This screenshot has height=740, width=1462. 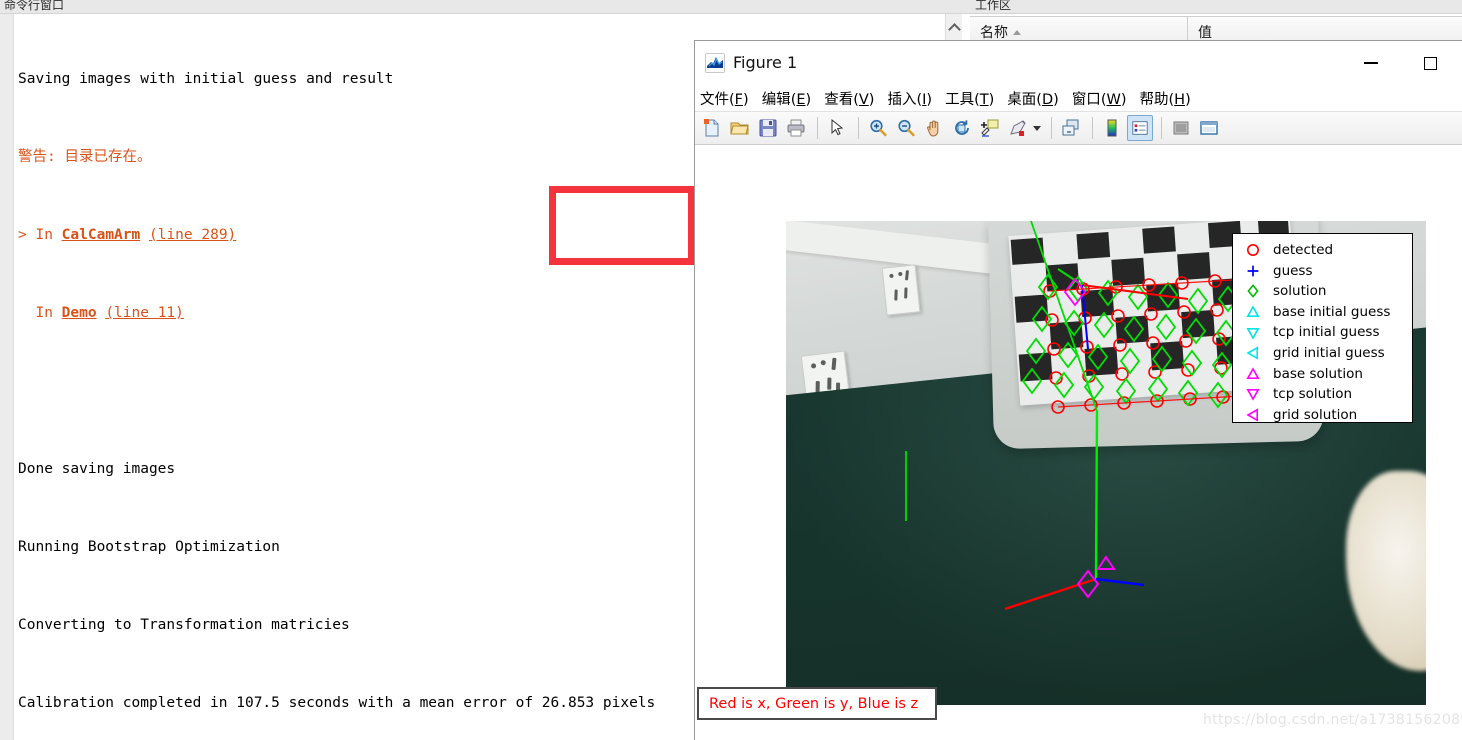 What do you see at coordinates (1037, 128) in the screenshot?
I see `brush-dropdown-caret-icon` at bounding box center [1037, 128].